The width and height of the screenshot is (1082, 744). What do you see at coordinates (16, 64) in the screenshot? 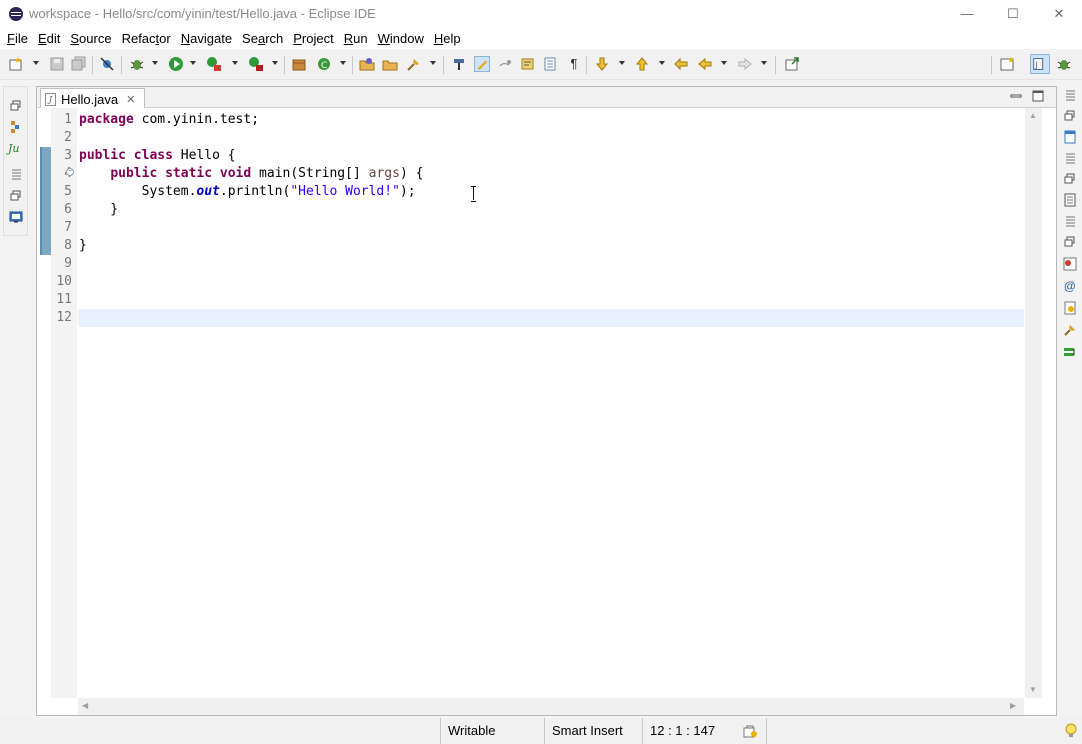
I see `new-icon` at bounding box center [16, 64].